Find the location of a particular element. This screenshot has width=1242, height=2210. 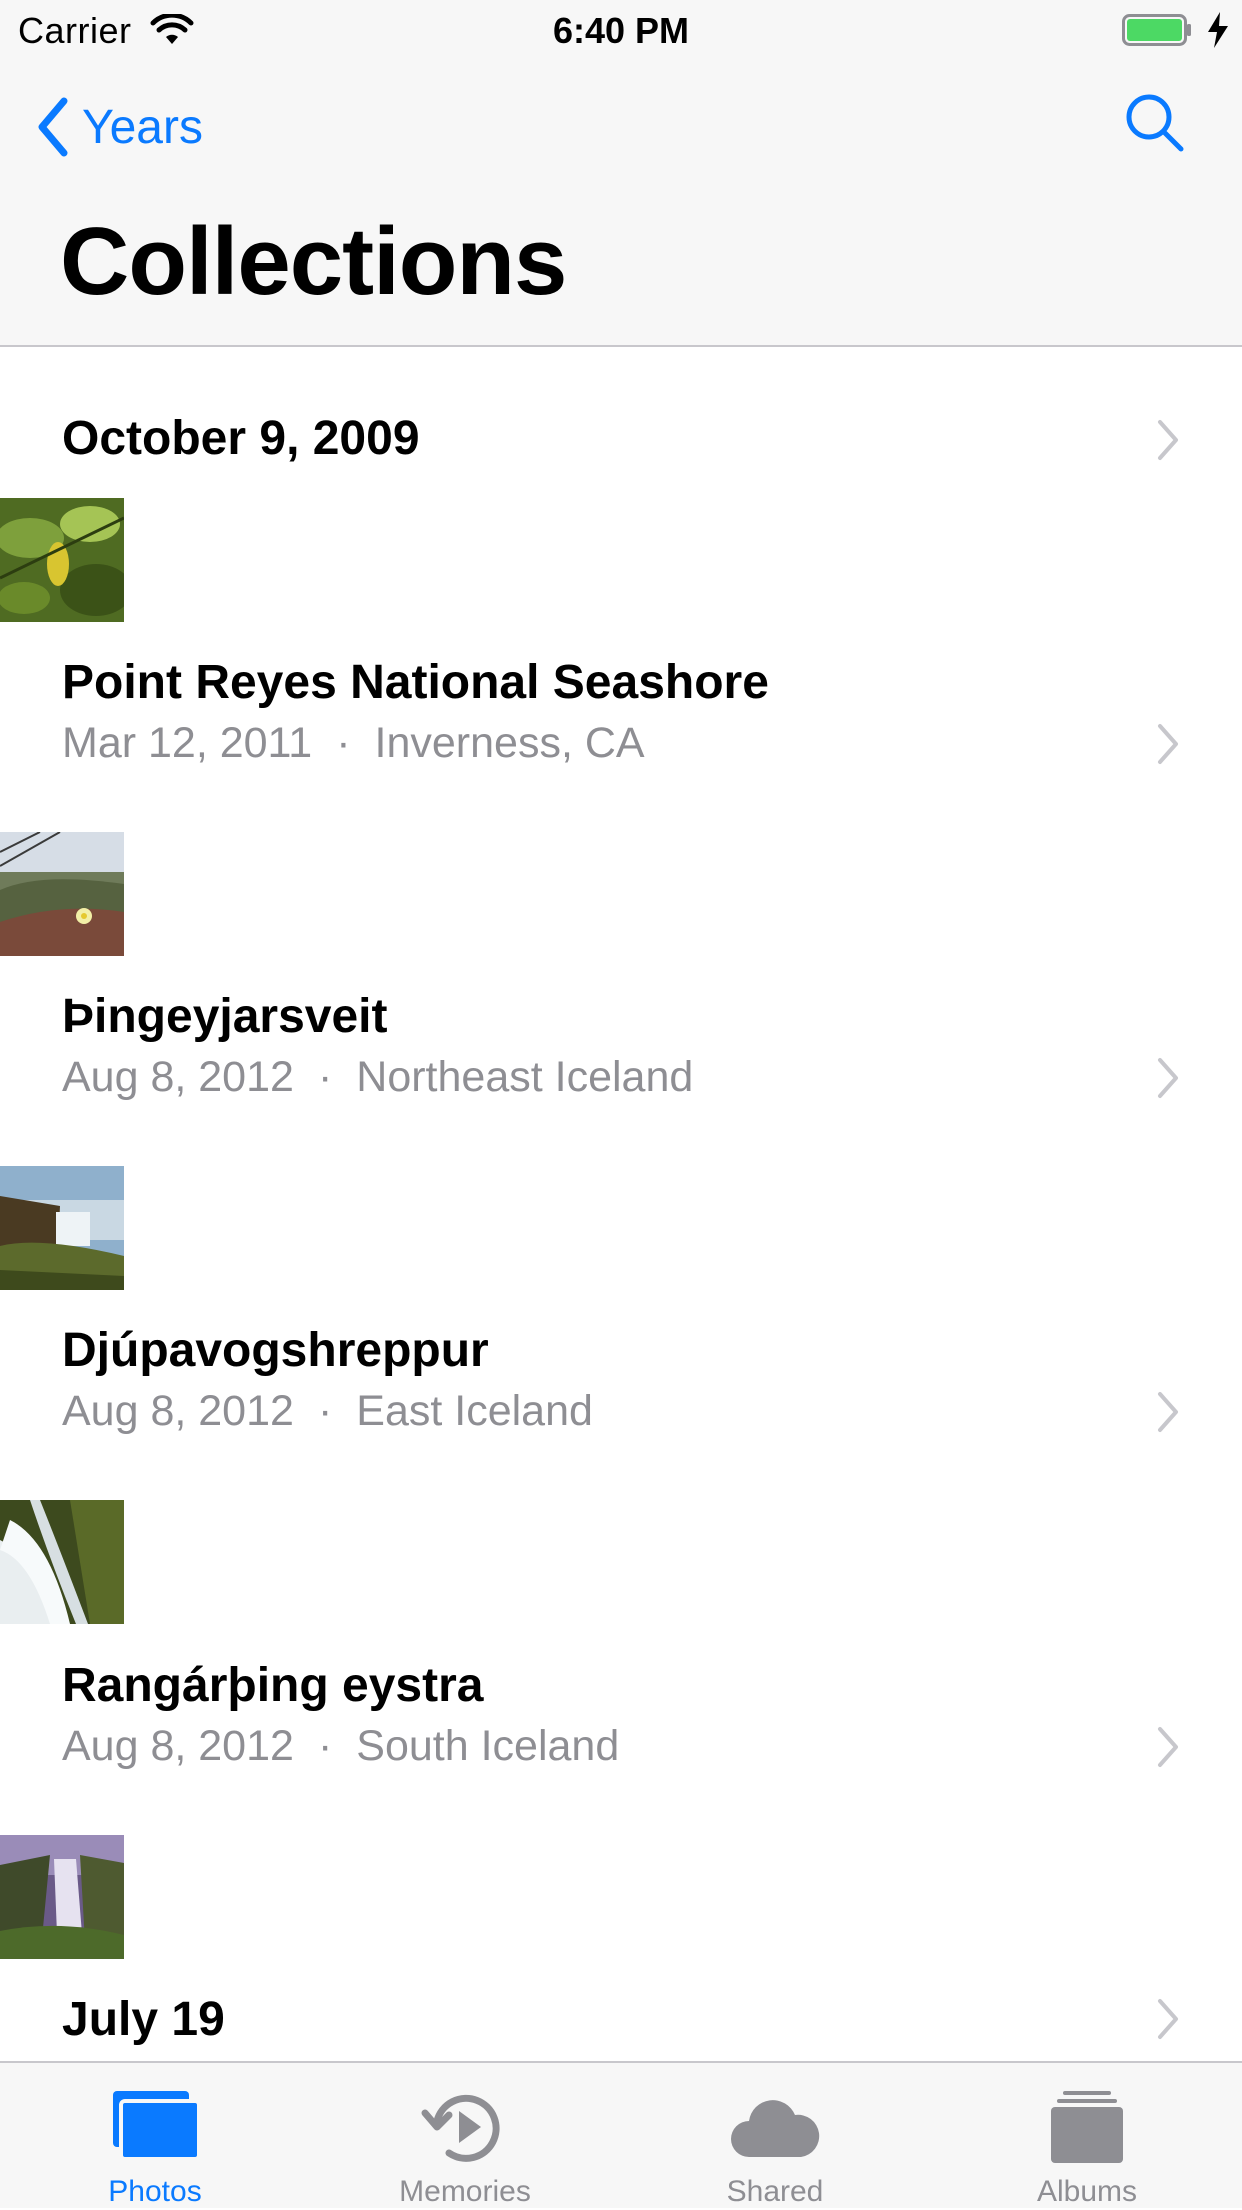

moment-title: Rangárþing eystra is located at coordinates (273, 1685).